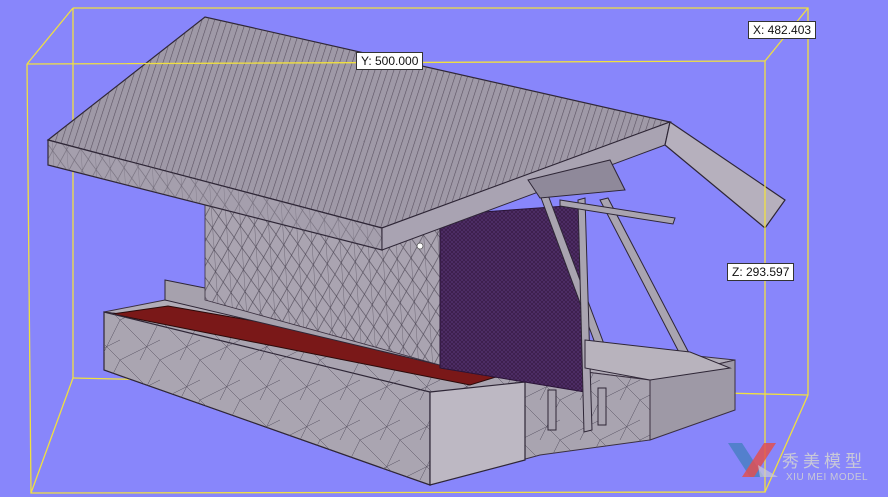 Image resolution: width=888 pixels, height=497 pixels. What do you see at coordinates (753, 460) in the screenshot?
I see `xm-logo-icon` at bounding box center [753, 460].